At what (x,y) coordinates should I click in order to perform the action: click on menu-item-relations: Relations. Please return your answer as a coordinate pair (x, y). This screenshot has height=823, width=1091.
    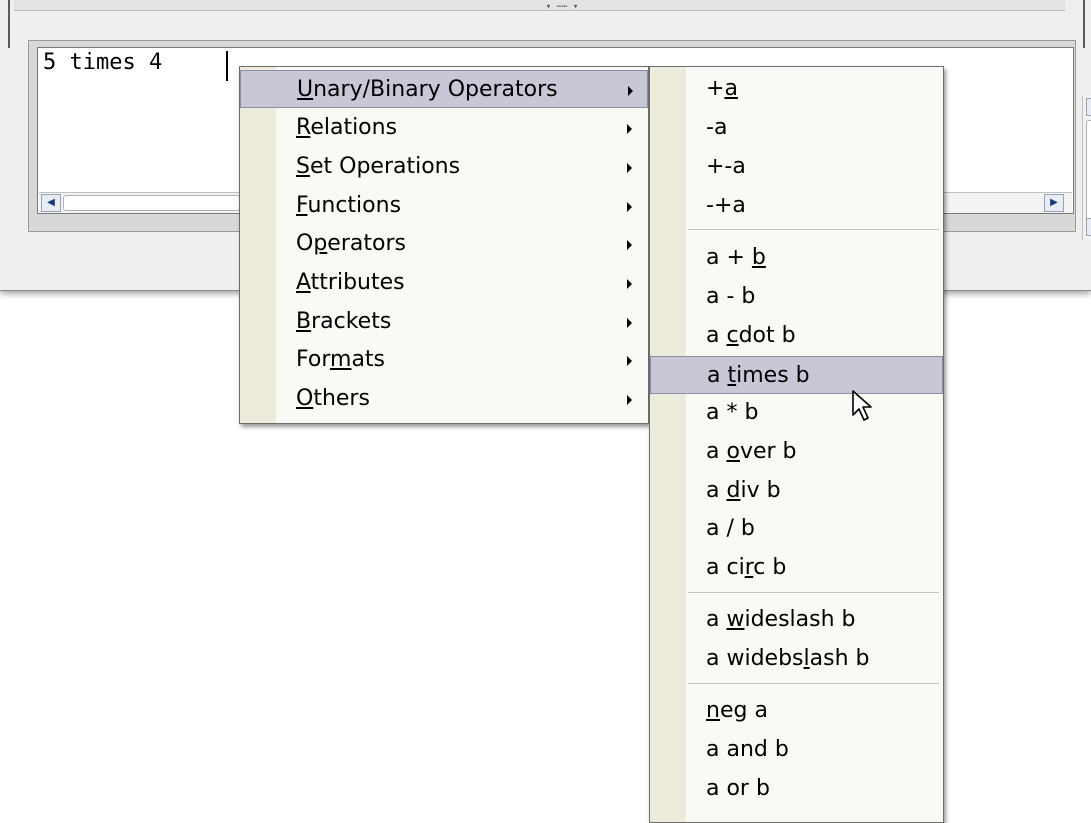
    Looking at the image, I should click on (444, 128).